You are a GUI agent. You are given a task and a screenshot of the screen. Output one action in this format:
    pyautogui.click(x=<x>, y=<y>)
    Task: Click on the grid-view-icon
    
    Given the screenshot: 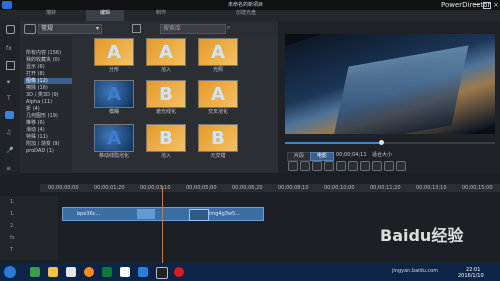 What is the action you would take?
    pyautogui.click(x=136, y=28)
    